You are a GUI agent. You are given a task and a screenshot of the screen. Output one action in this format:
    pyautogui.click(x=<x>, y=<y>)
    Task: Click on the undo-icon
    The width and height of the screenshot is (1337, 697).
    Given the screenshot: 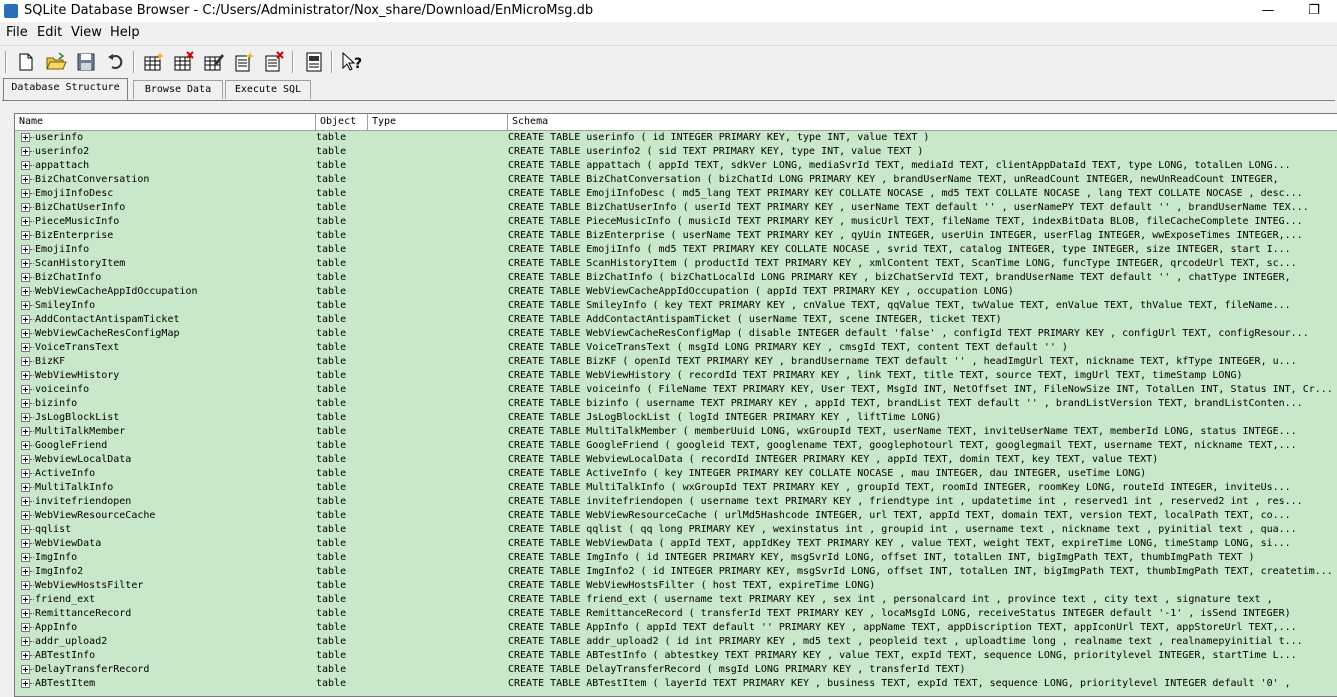 What is the action you would take?
    pyautogui.click(x=116, y=62)
    